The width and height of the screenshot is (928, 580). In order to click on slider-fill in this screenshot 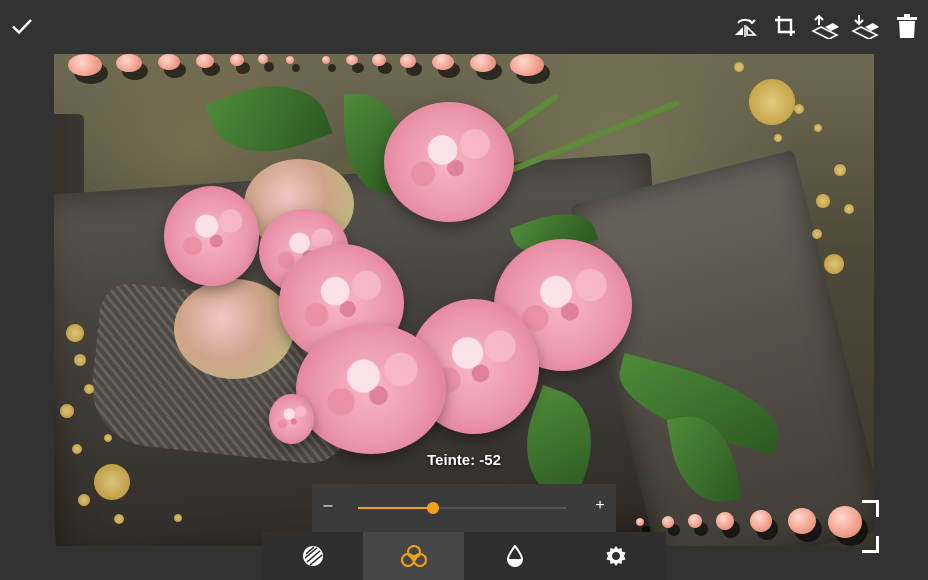, I will do `click(395, 508)`.